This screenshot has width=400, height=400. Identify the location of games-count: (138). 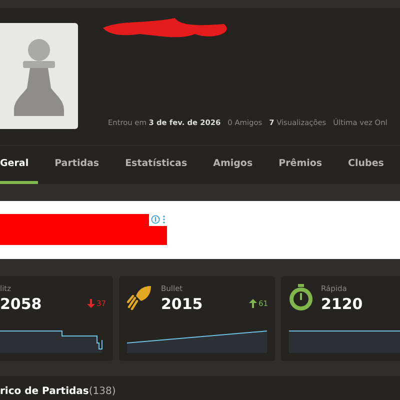
(102, 391).